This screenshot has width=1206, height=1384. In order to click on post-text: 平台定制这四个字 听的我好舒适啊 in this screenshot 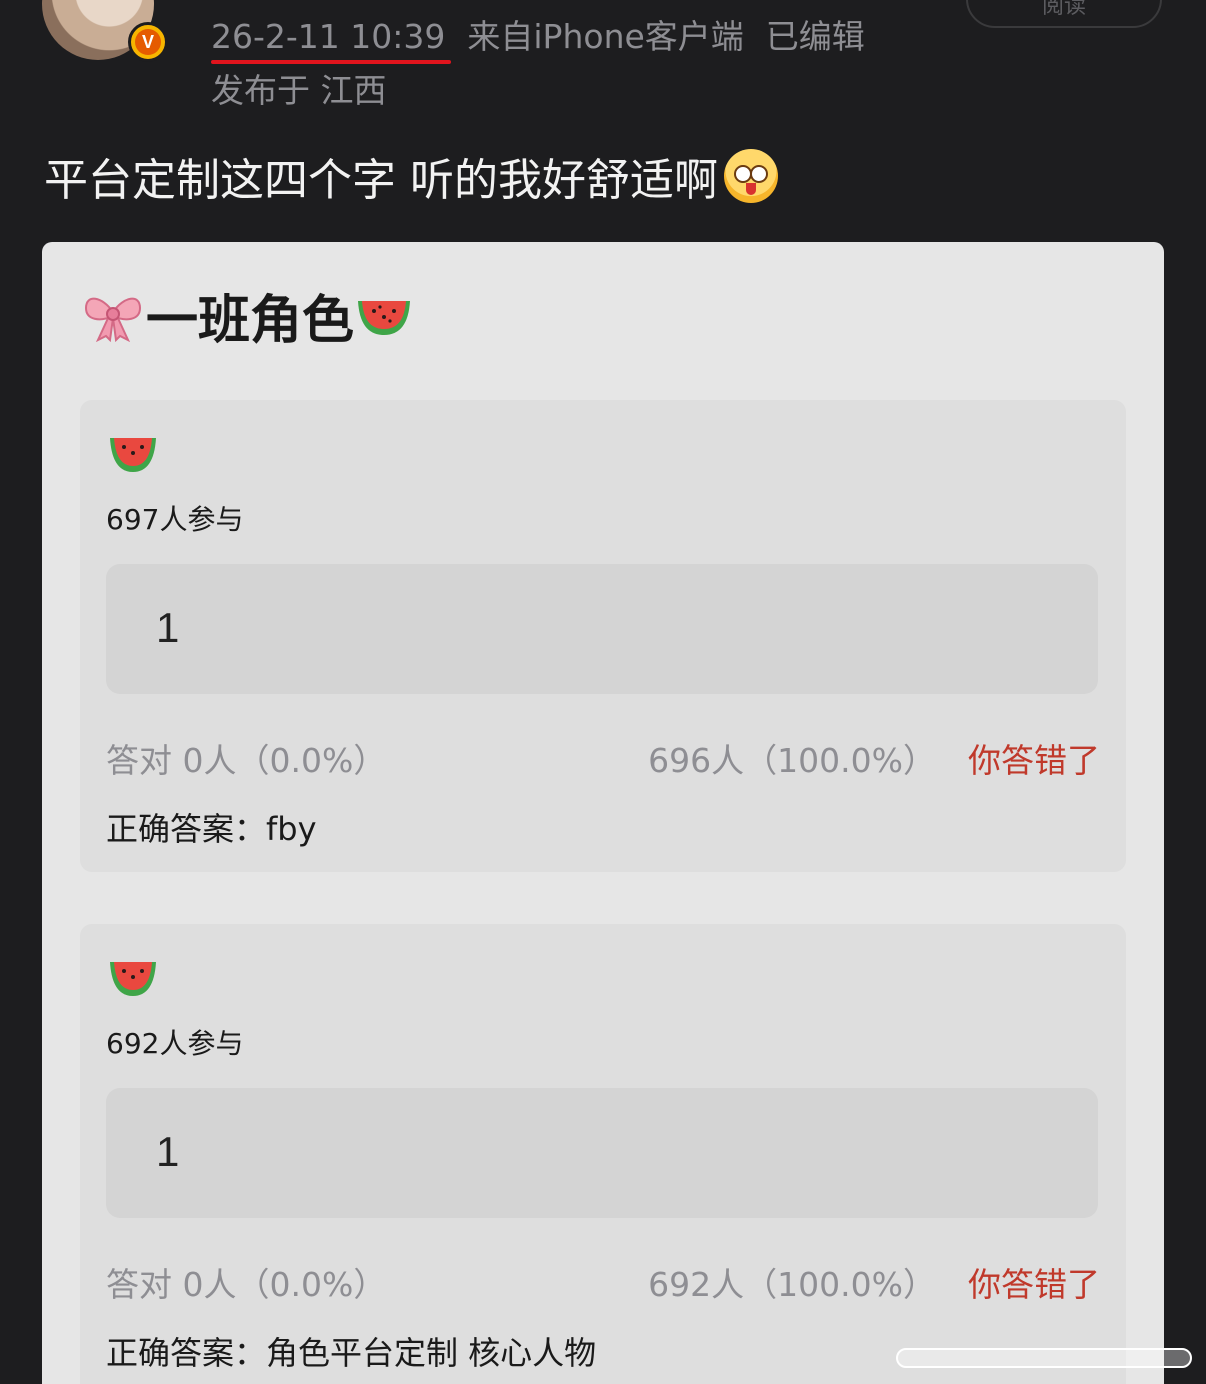, I will do `click(411, 176)`.